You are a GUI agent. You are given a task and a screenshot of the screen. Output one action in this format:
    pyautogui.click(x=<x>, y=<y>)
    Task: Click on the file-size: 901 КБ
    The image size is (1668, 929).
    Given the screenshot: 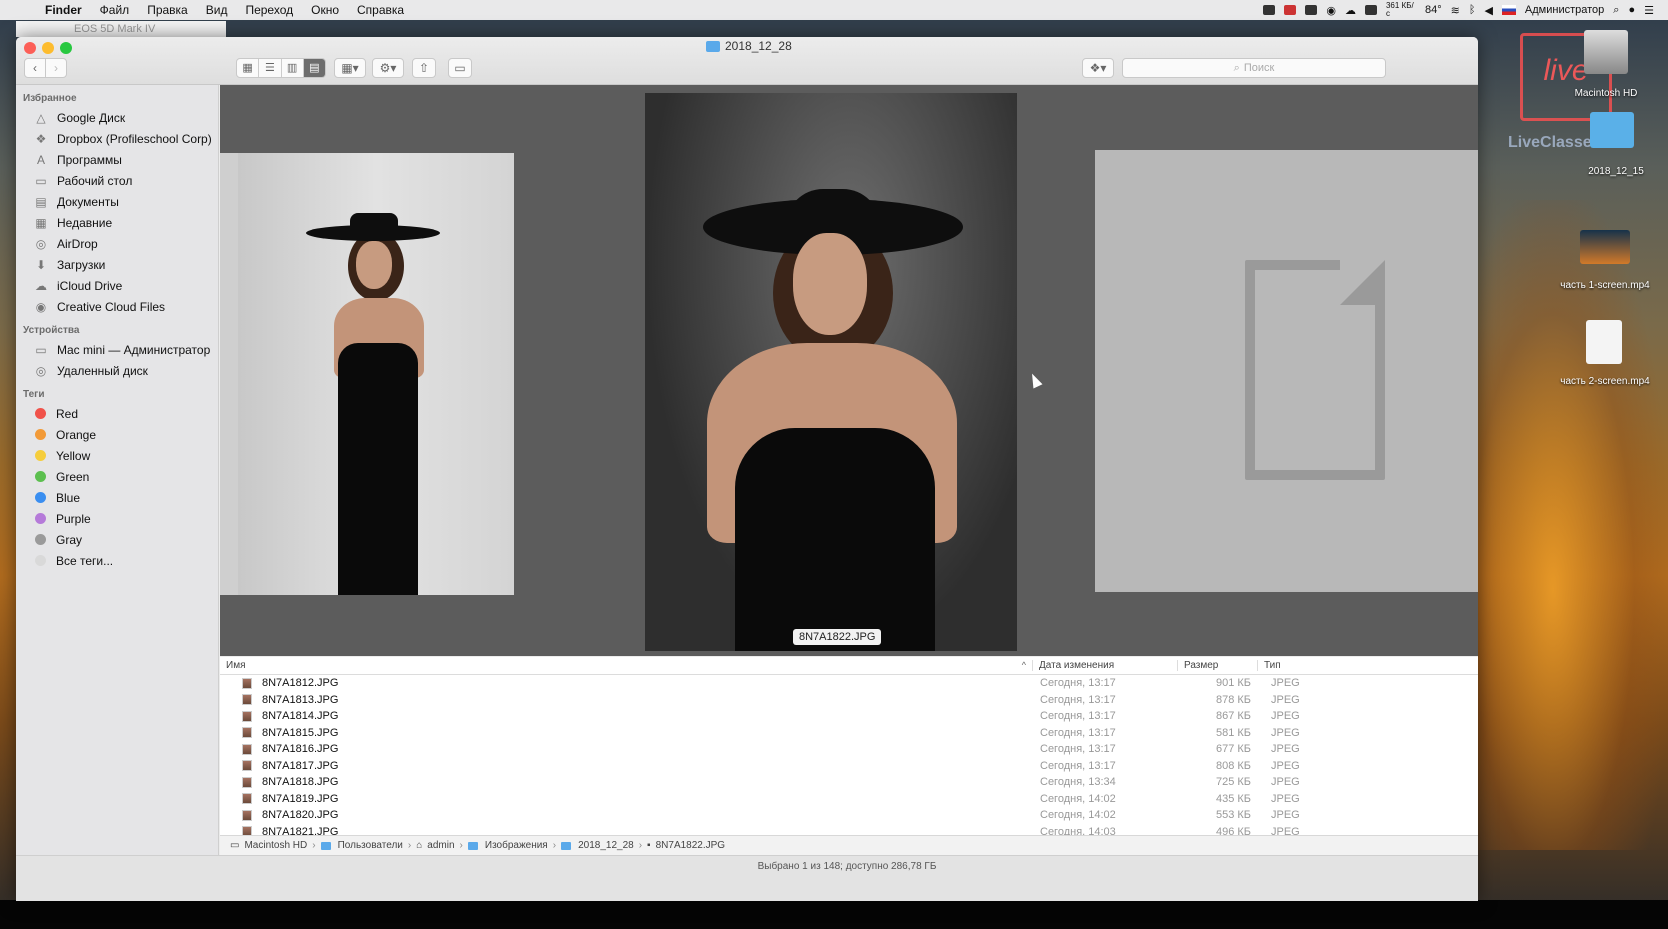 What is the action you would take?
    pyautogui.click(x=1233, y=683)
    